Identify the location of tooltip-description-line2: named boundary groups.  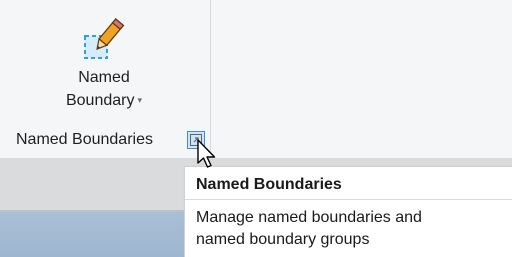
(283, 239).